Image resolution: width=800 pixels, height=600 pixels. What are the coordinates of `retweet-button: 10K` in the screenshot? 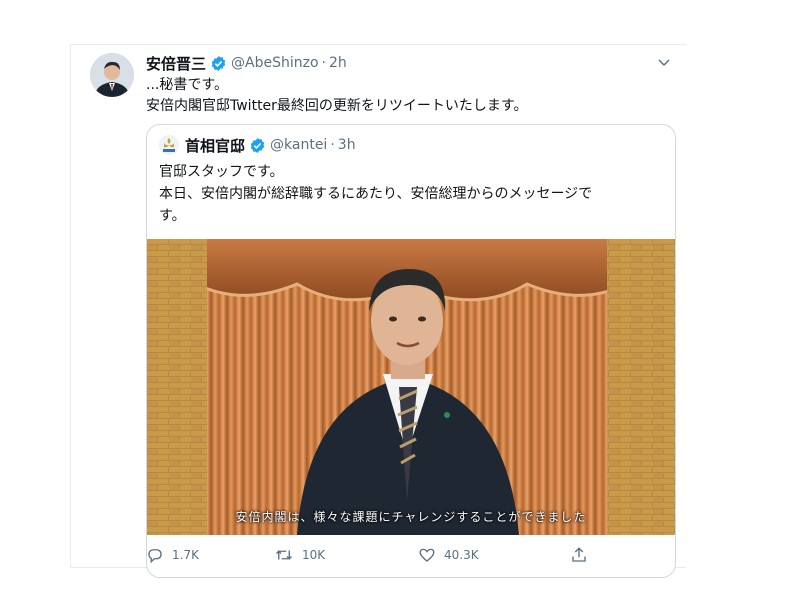 It's located at (299, 555).